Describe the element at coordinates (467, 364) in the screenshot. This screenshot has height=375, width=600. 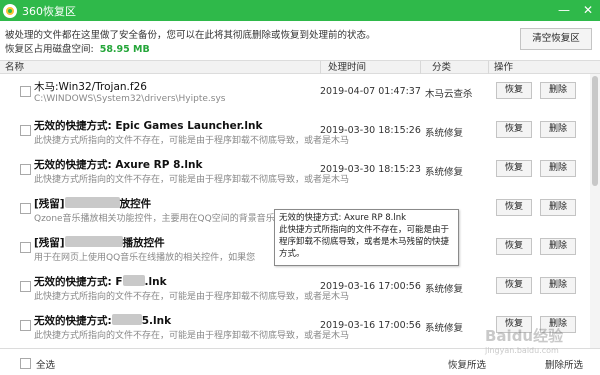
I see `restore-selected-button: 恢复所选` at that location.